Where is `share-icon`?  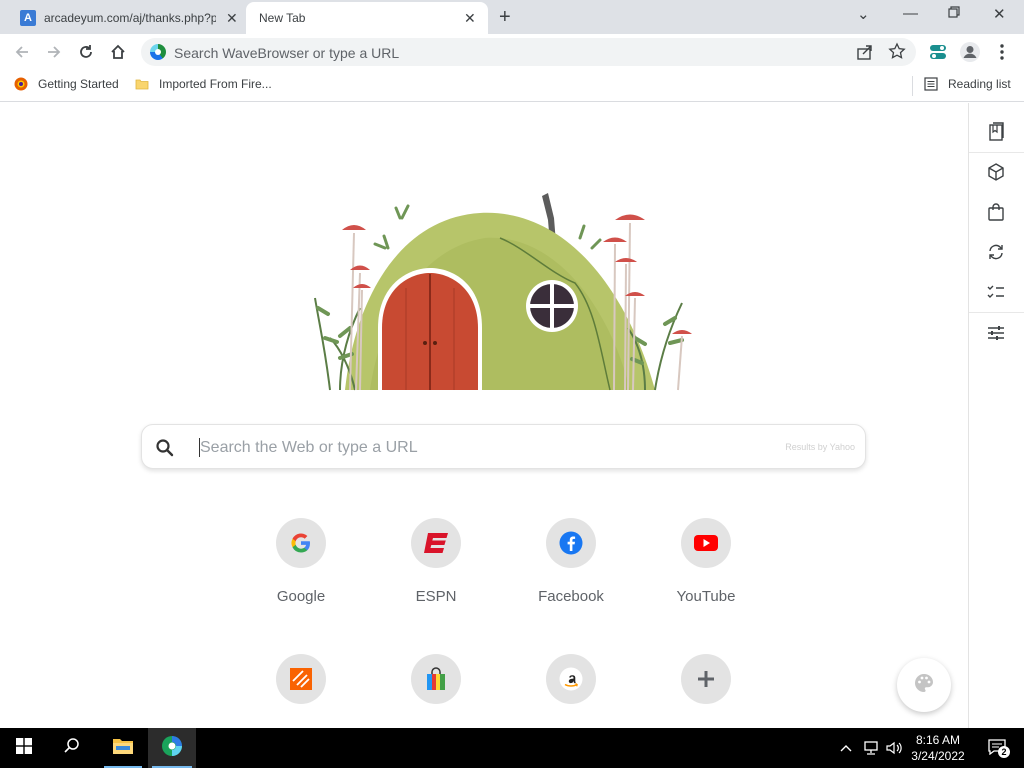 share-icon is located at coordinates (865, 54).